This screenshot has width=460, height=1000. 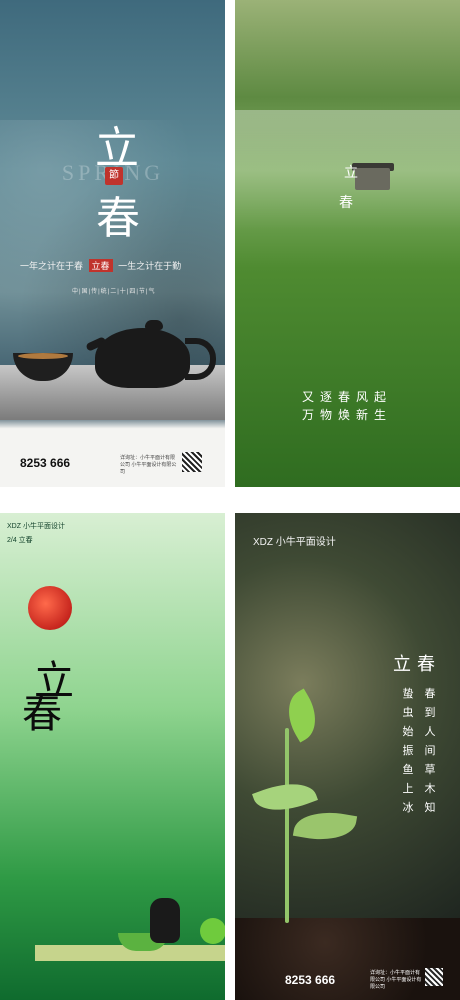 I want to click on slogan-left: 一年之计在于春, so click(x=52, y=266).